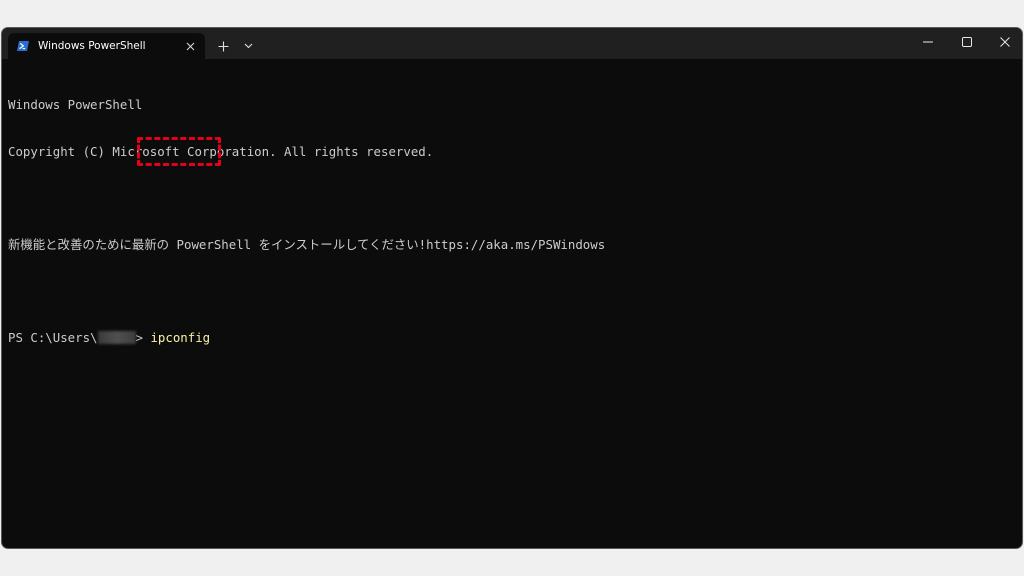  I want to click on maximize-button, so click(967, 42).